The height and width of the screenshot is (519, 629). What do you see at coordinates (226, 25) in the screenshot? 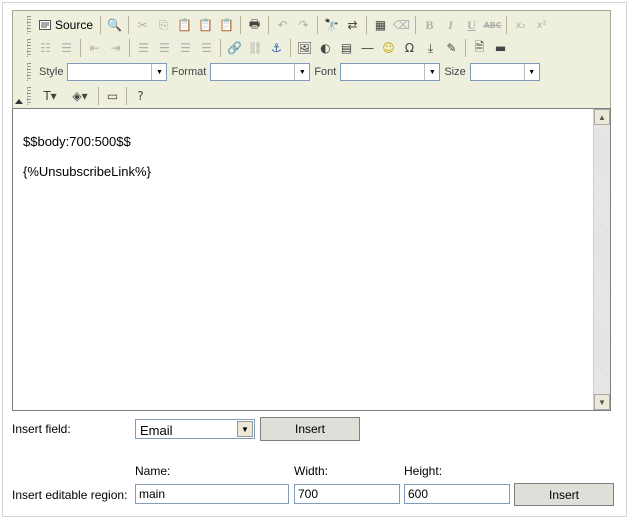
I see `paste-word-icon: 📋` at bounding box center [226, 25].